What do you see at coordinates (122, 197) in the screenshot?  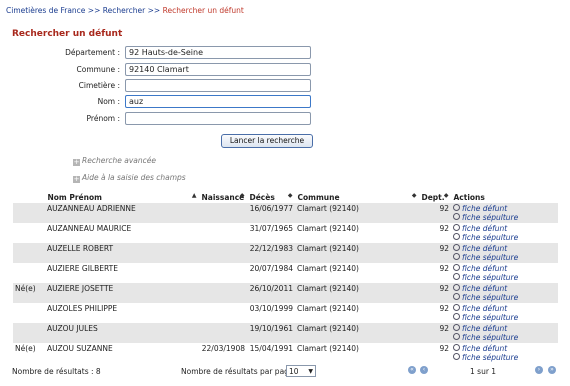 I see `column-header-name: Nom Prénom ▲` at bounding box center [122, 197].